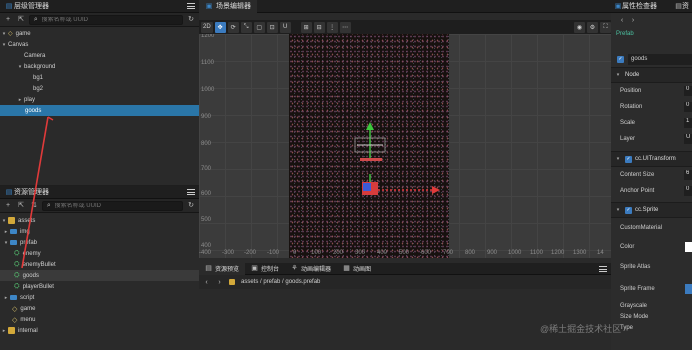 This screenshot has height=350, width=692. What do you see at coordinates (220, 27) in the screenshot?
I see `move-tool-icon: ✥` at bounding box center [220, 27].